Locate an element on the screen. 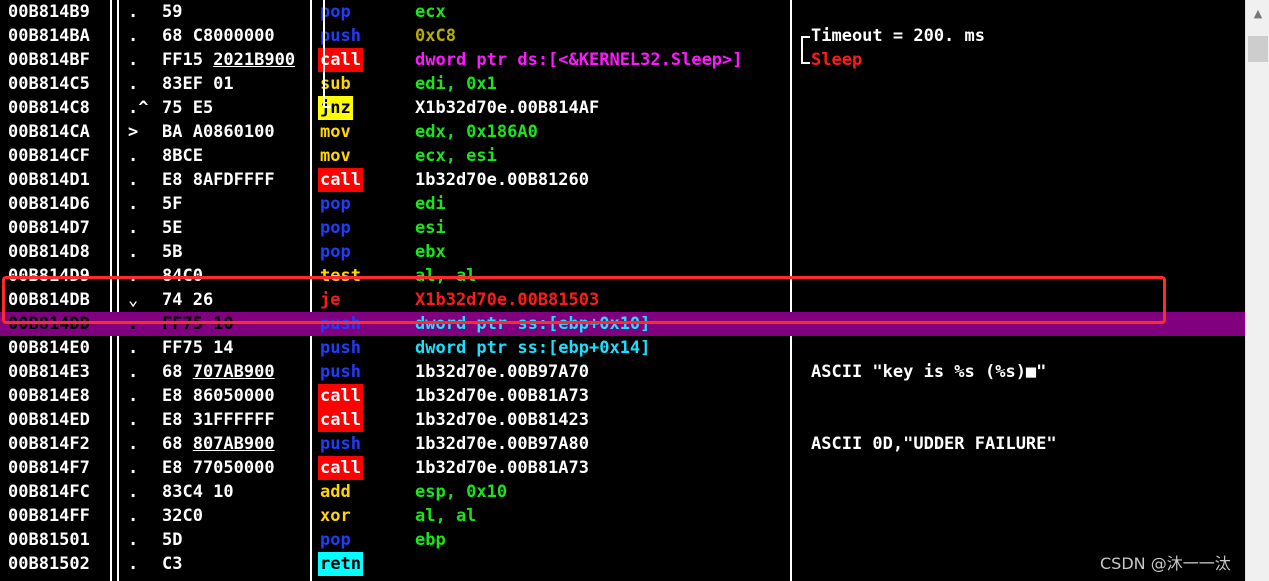  instruction-address: 00B814C5 is located at coordinates (49, 84).